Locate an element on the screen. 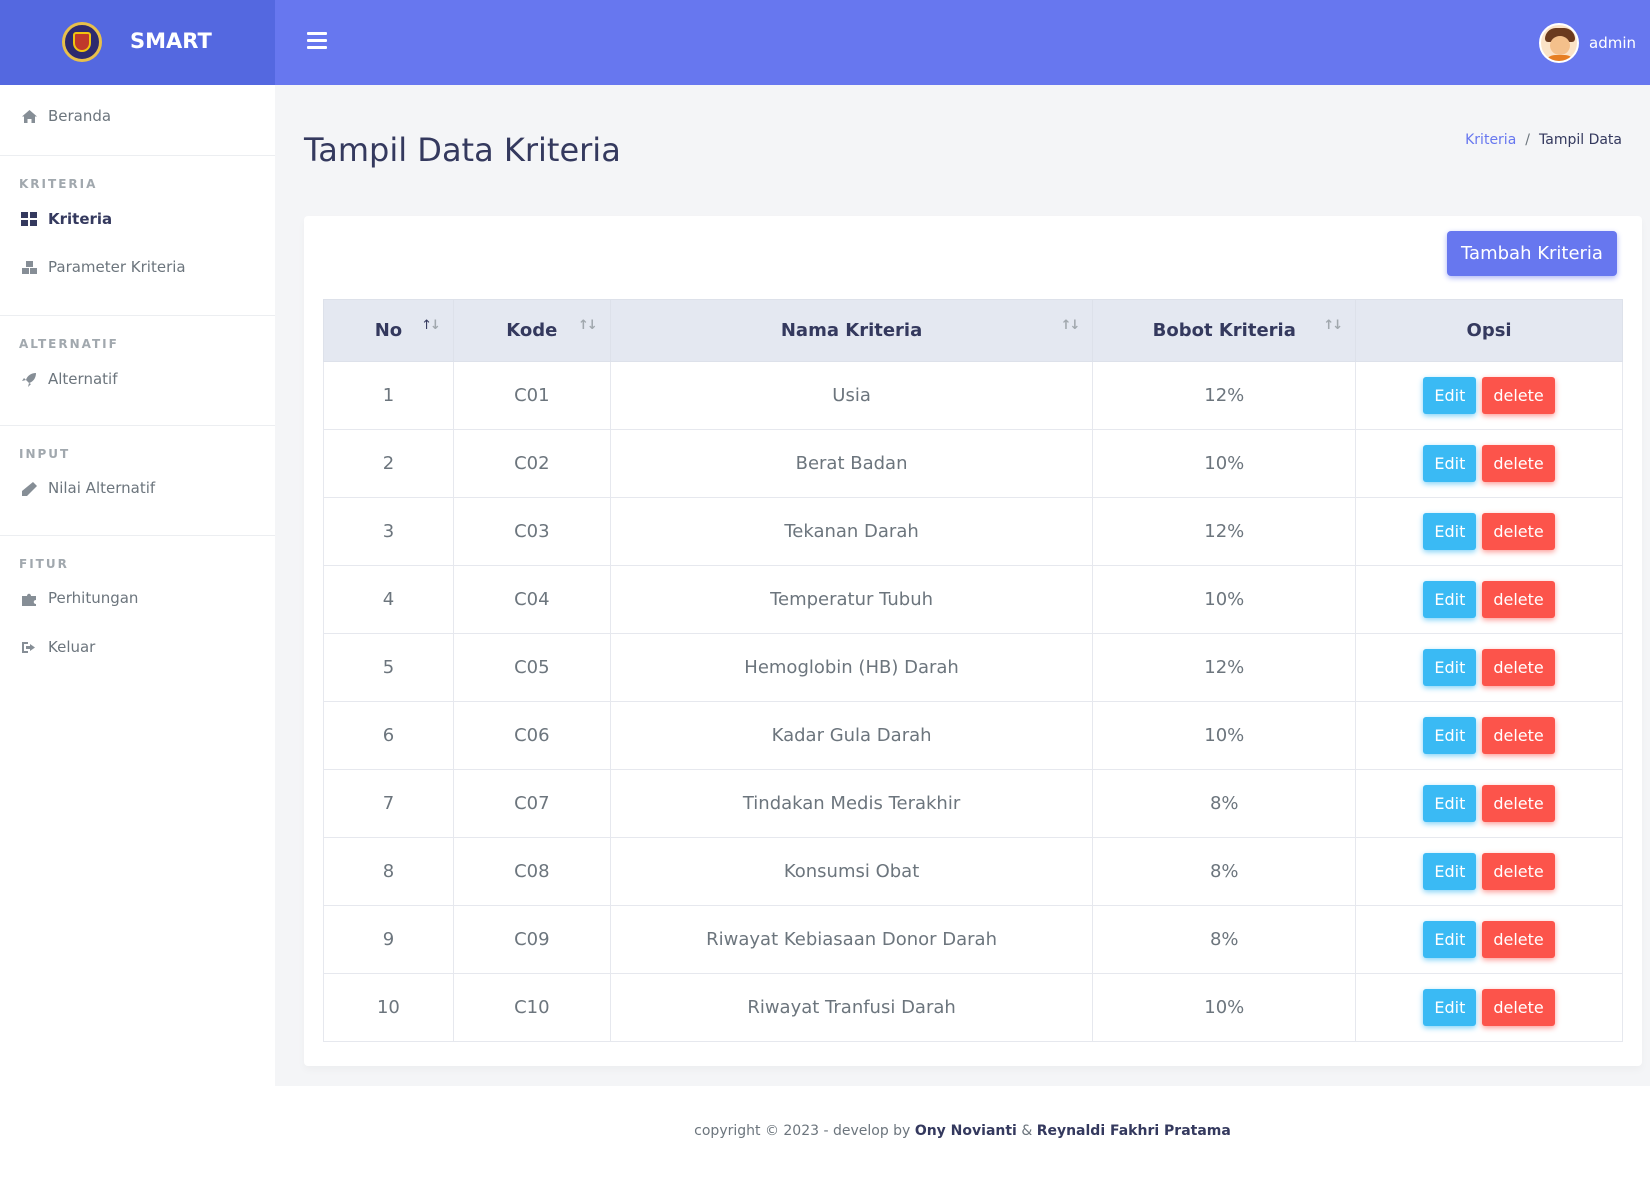 The width and height of the screenshot is (1650, 1179). sidebar-item-beranda: Beranda is located at coordinates (65, 116).